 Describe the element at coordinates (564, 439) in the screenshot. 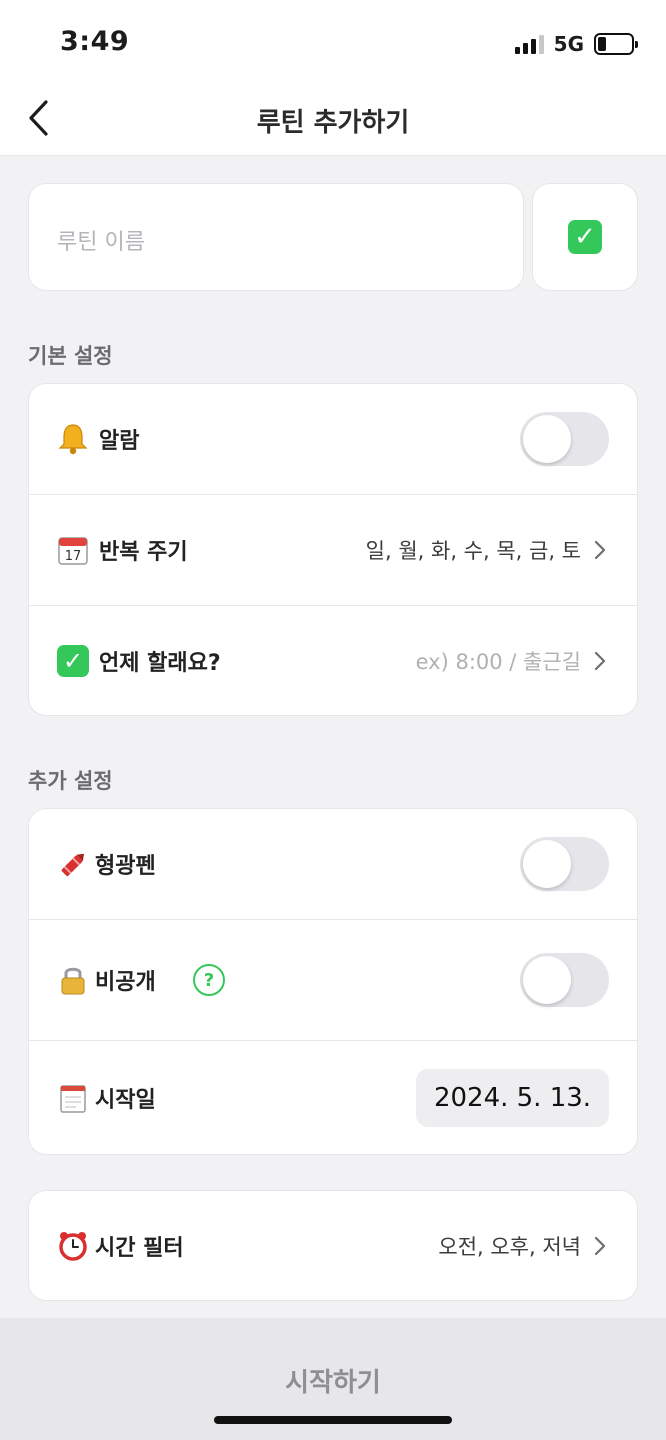

I see `alarm-toggle` at that location.